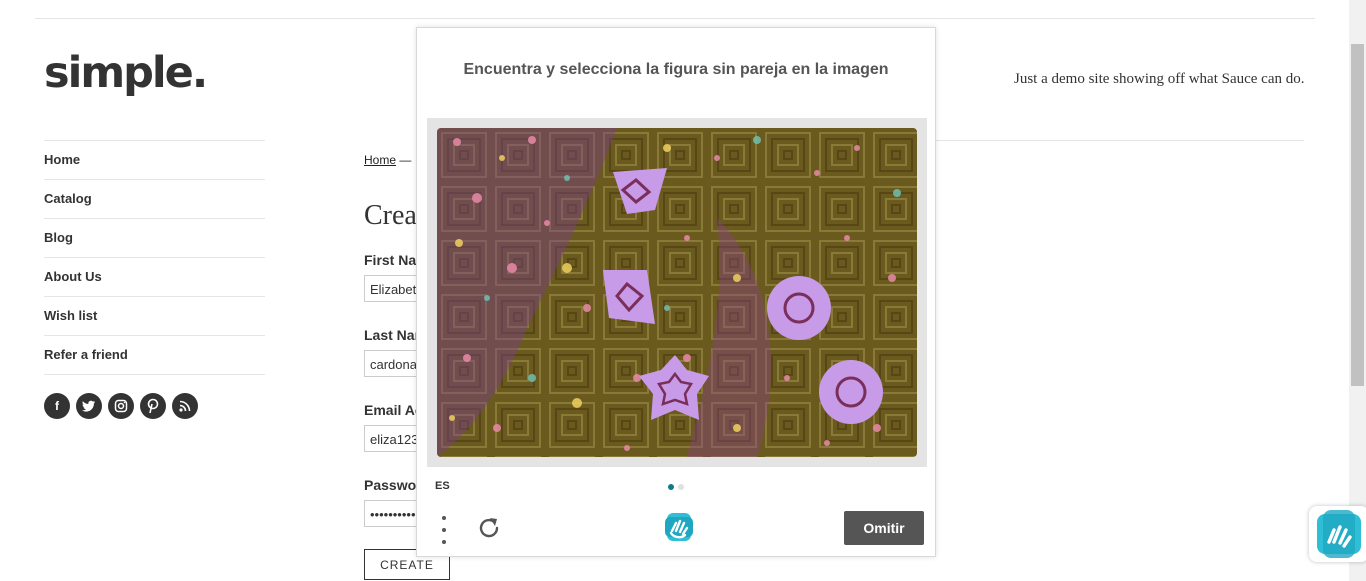 Image resolution: width=1366 pixels, height=581 pixels. What do you see at coordinates (442, 486) in the screenshot?
I see `language-selector: ES` at bounding box center [442, 486].